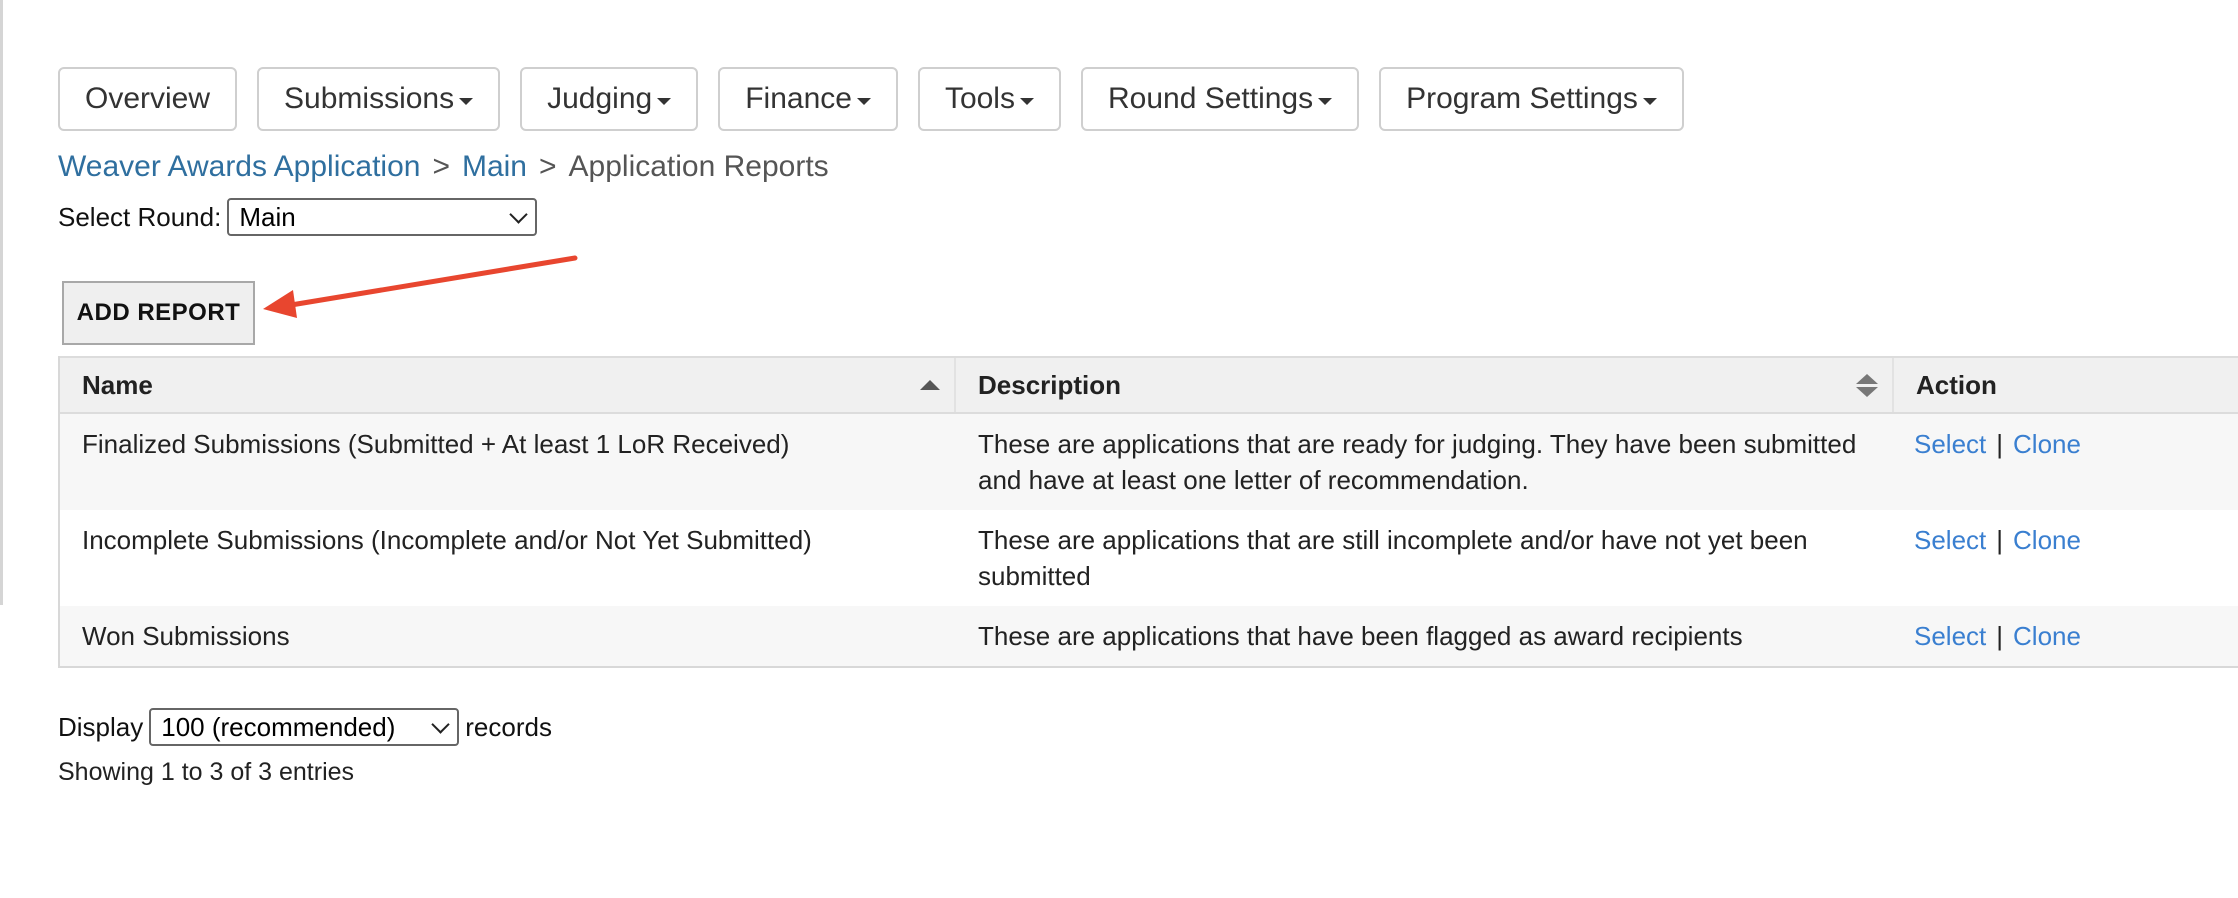 The width and height of the screenshot is (2238, 898). I want to click on table-header: Name Description Action, so click(1149, 385).